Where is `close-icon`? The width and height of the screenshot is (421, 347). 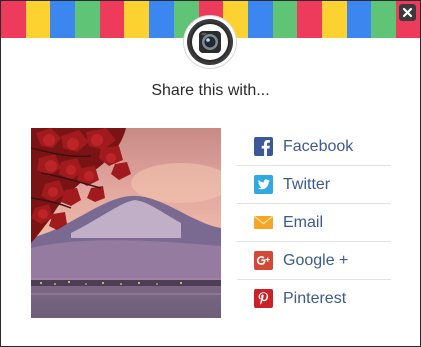 close-icon is located at coordinates (407, 12).